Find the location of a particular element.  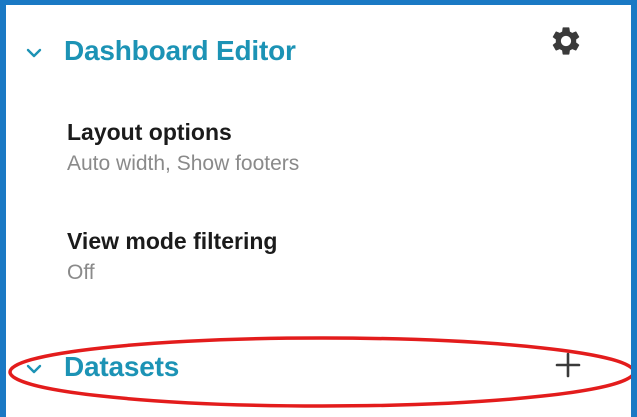

datasets-header: Datasets is located at coordinates (318, 367).